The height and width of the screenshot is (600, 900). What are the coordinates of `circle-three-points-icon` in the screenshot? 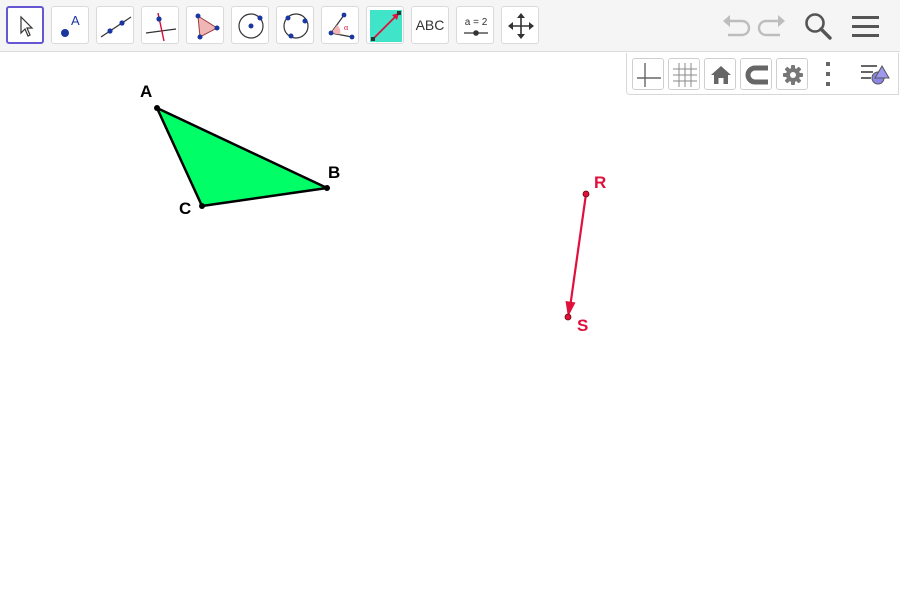 It's located at (296, 26).